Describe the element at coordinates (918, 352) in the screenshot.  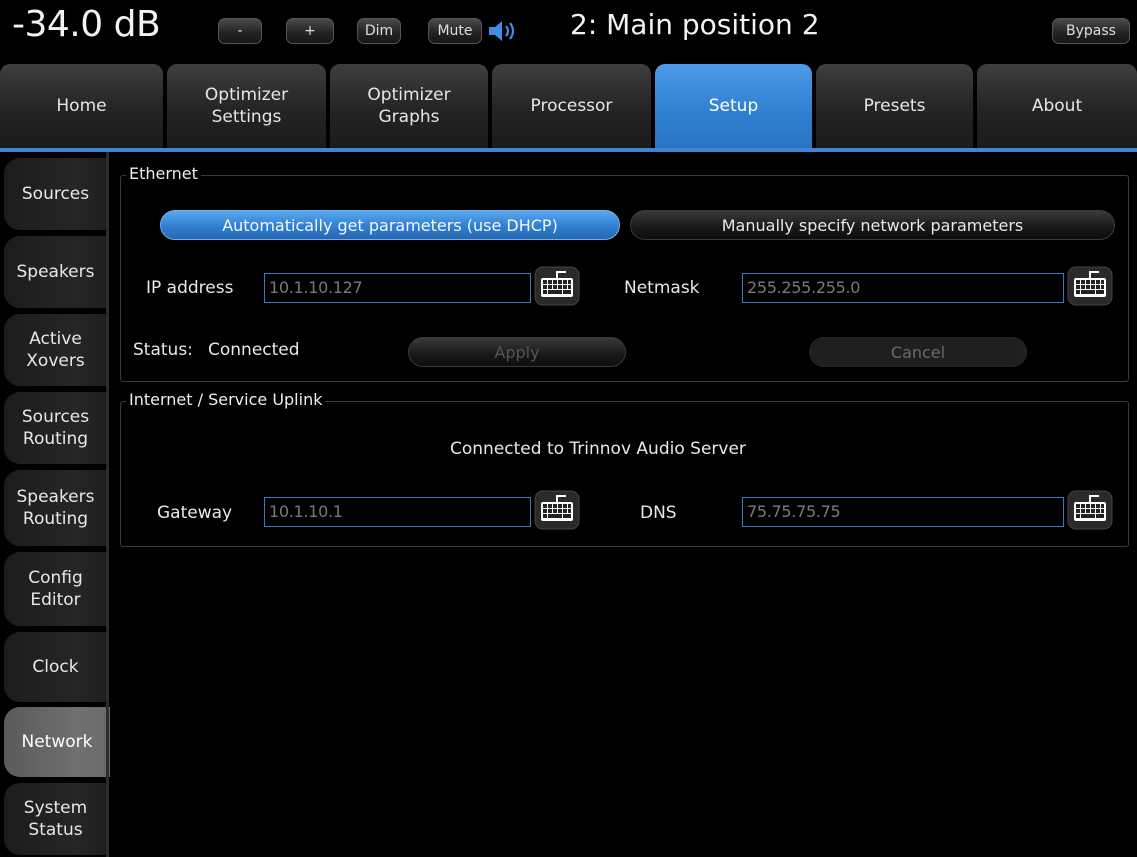
I see `cancel-button: Cancel` at that location.